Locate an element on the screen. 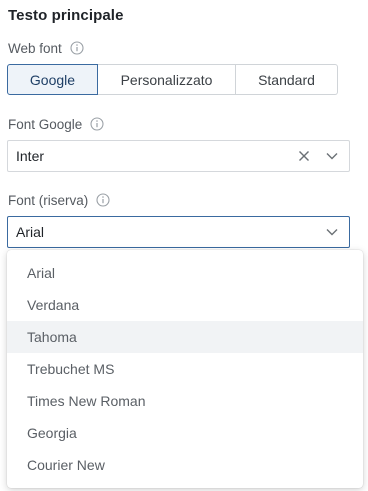 This screenshot has height=491, width=368. web-font-option-google: Google is located at coordinates (52, 79).